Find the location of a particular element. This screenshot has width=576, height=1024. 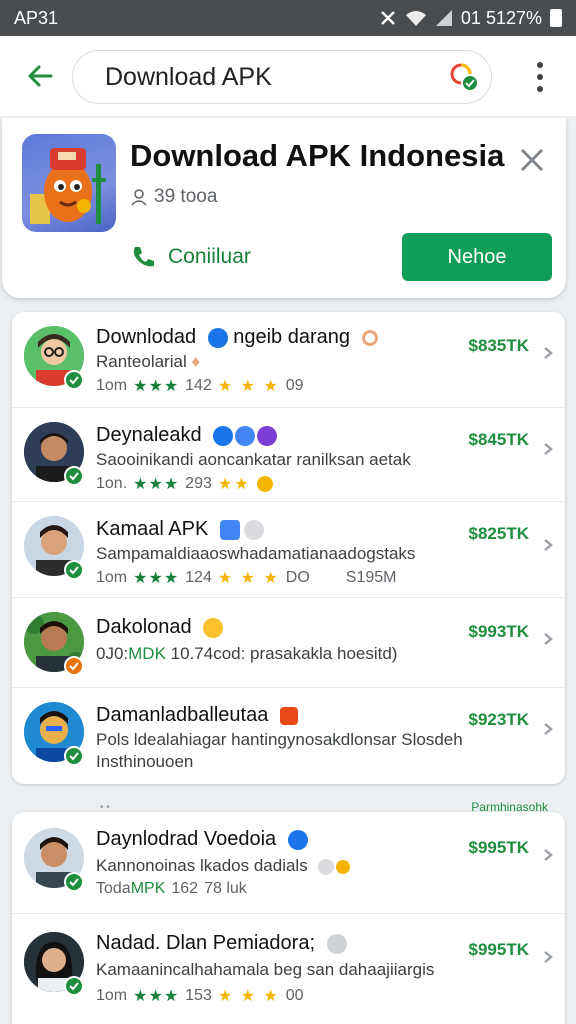

chat-icon is located at coordinates (326, 866).